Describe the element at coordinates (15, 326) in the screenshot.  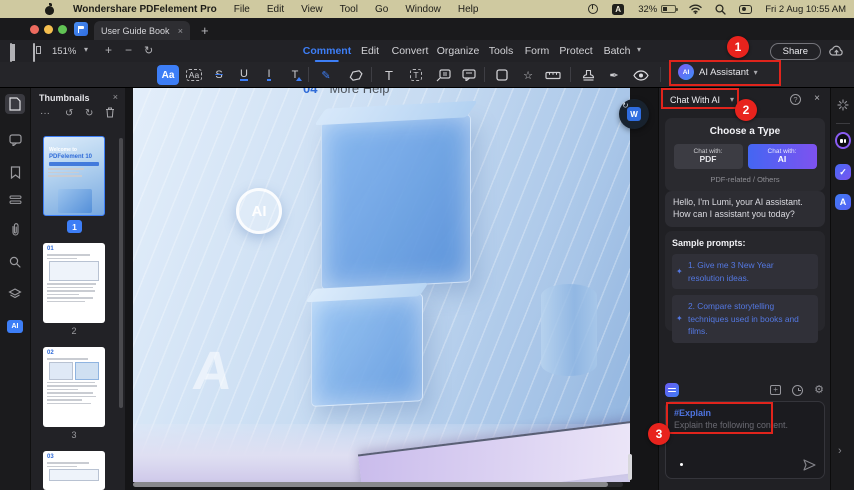
I see `ai-panel-tab: AI` at that location.